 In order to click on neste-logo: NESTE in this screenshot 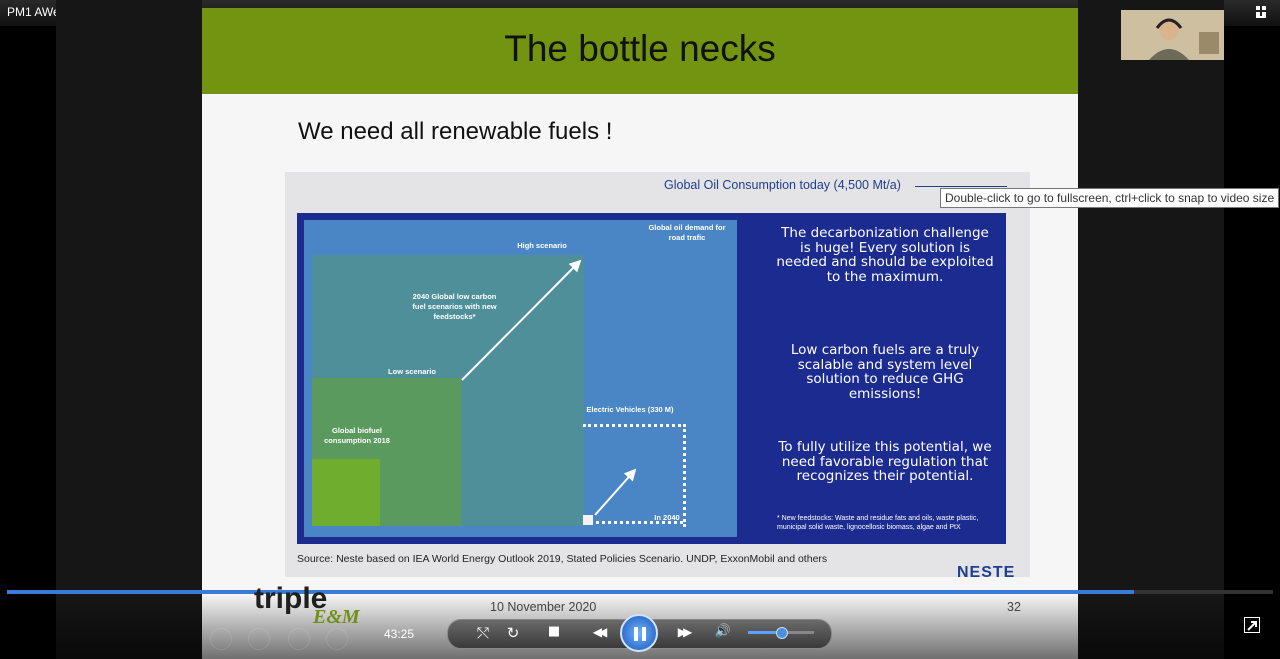, I will do `click(986, 572)`.